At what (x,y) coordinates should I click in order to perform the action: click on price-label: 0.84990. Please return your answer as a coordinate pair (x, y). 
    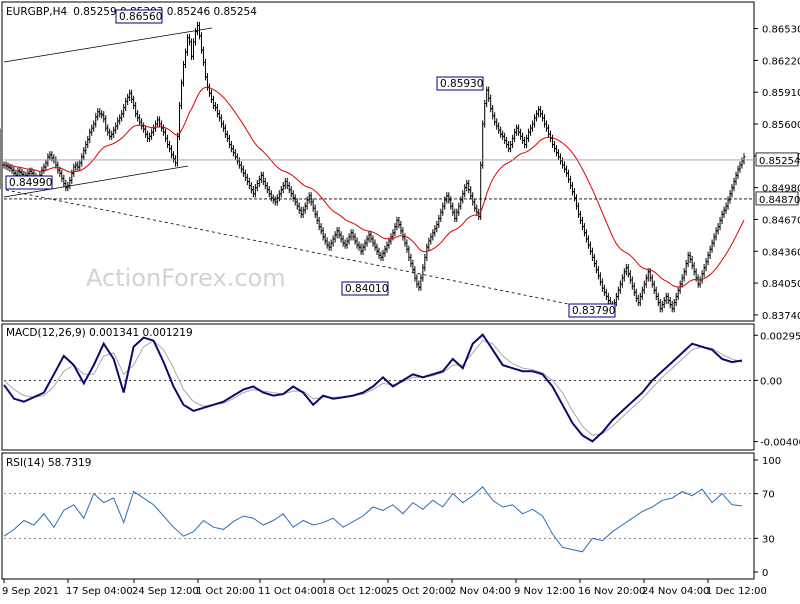
    Looking at the image, I should click on (30, 183).